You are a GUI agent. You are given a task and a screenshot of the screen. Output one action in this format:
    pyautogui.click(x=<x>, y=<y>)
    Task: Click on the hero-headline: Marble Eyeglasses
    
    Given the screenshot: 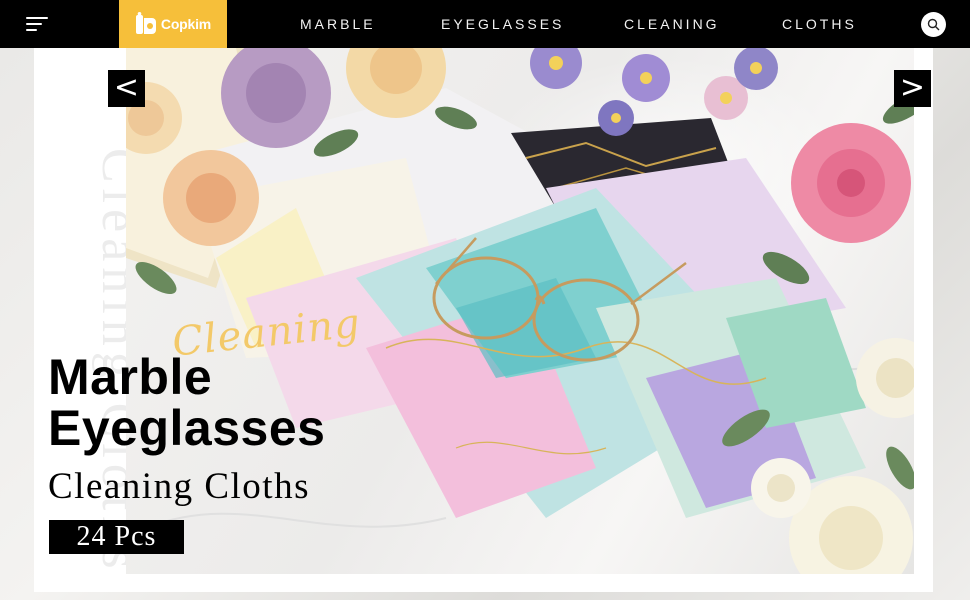 What is the action you would take?
    pyautogui.click(x=186, y=403)
    